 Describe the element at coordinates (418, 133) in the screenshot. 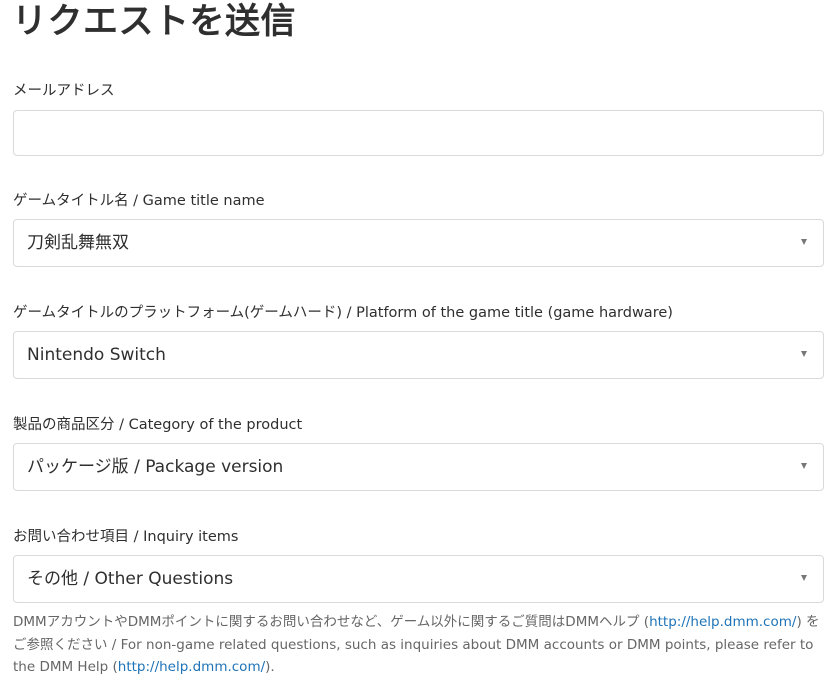

I see `email-field` at that location.